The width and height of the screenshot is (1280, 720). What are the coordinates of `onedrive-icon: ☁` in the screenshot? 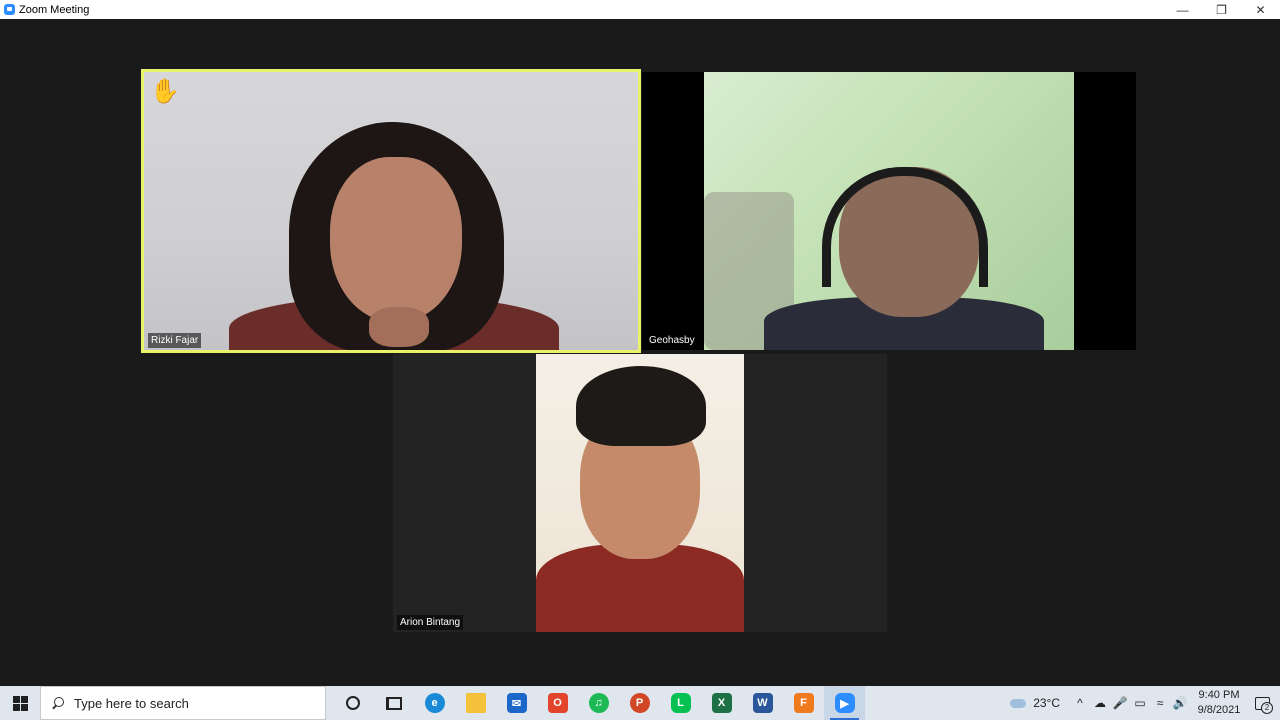 It's located at (1100, 703).